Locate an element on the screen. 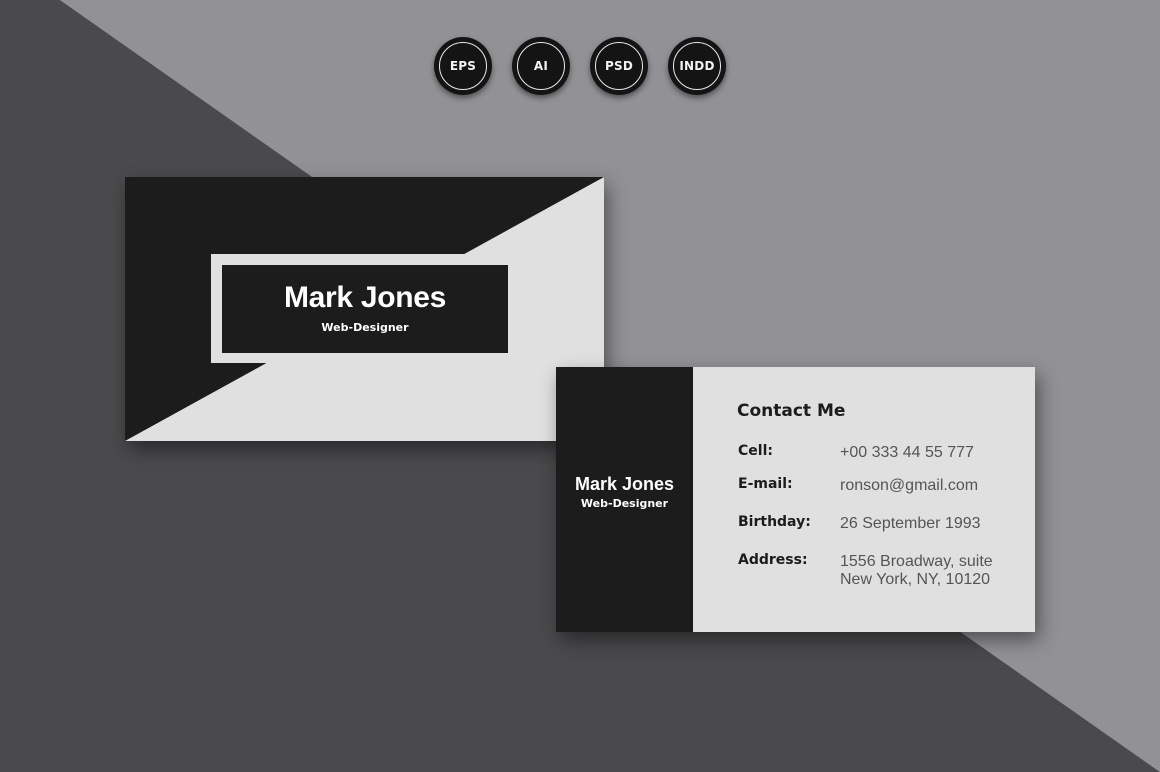  back-name-panel: Mark Jones Web-Designer is located at coordinates (624, 499).